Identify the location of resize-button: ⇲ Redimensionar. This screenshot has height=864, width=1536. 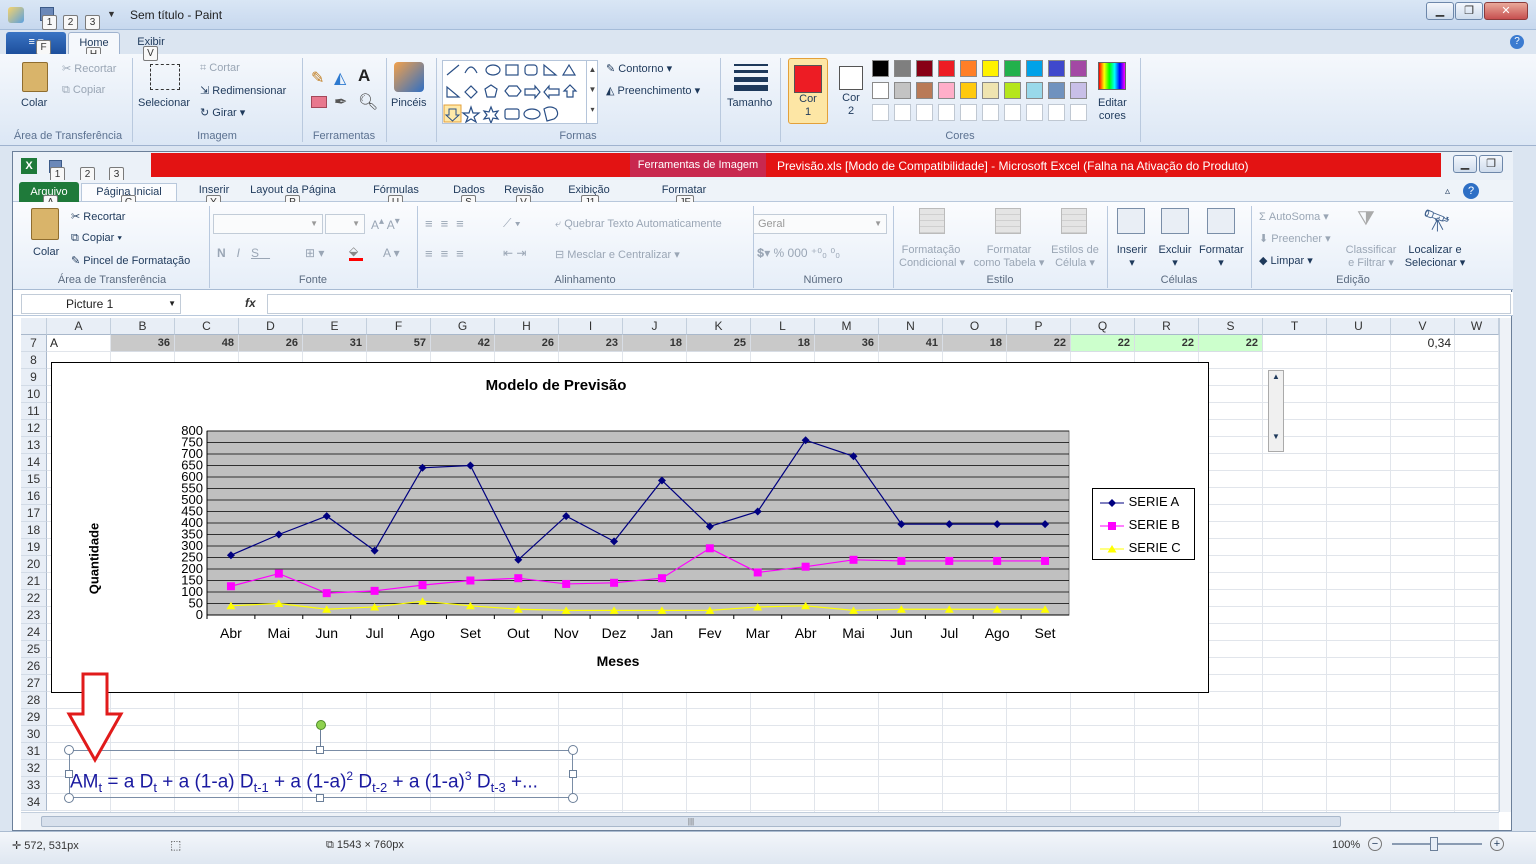
(243, 90).